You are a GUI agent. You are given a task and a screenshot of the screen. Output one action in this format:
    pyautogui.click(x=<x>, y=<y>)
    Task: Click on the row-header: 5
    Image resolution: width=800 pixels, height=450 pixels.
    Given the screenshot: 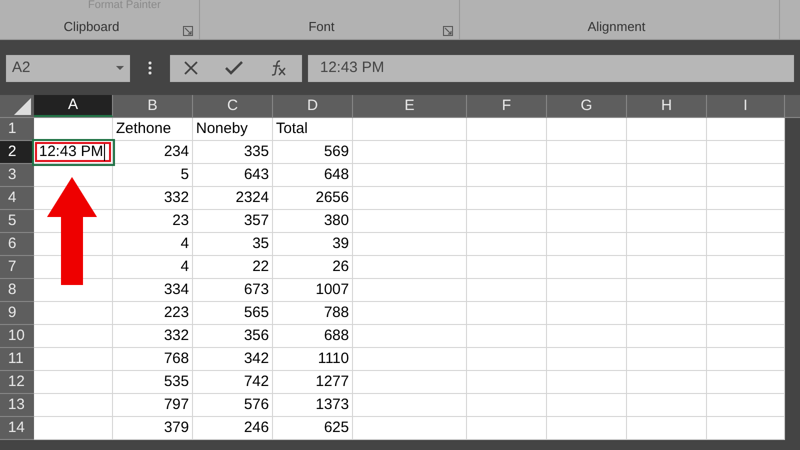 What is the action you would take?
    pyautogui.click(x=17, y=221)
    